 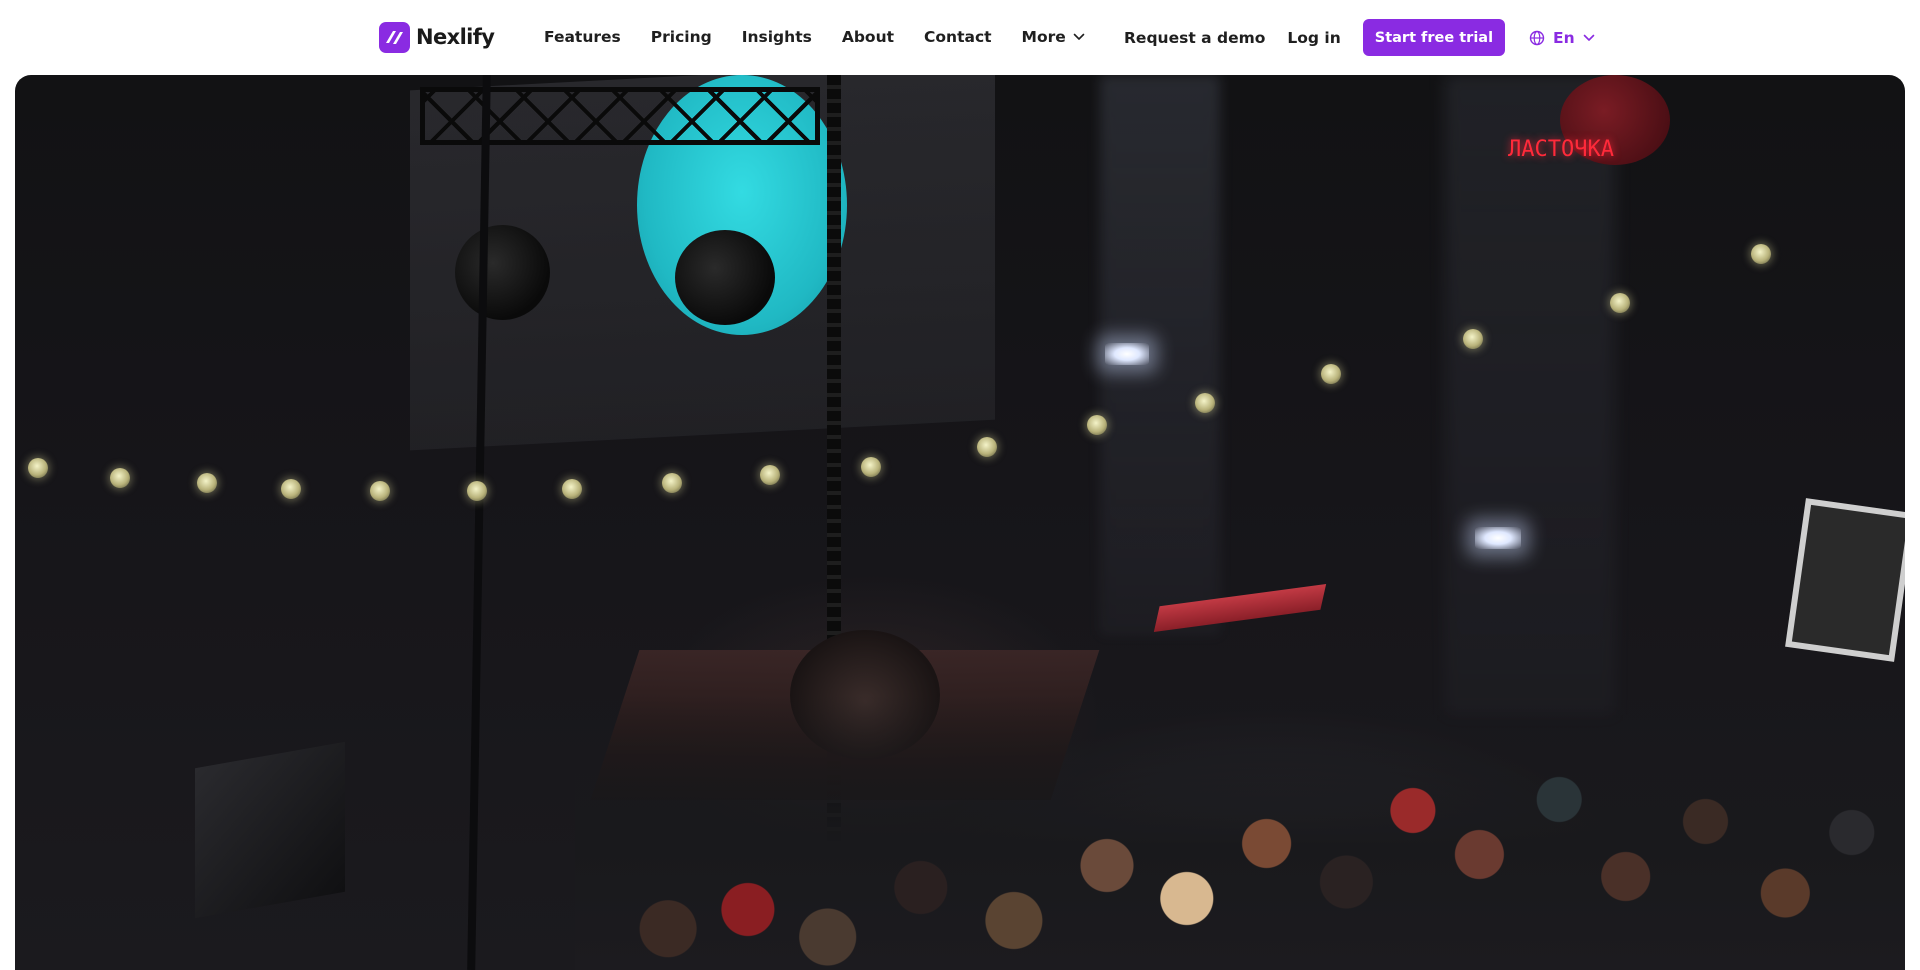 What do you see at coordinates (1561, 149) in the screenshot?
I see `neon-sign: ЛАСТОЧКА` at bounding box center [1561, 149].